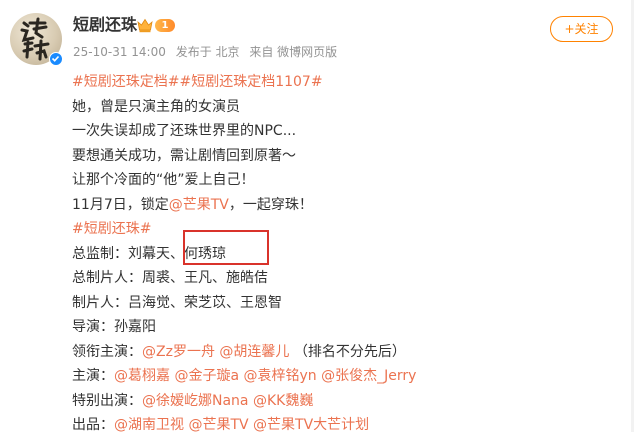 The height and width of the screenshot is (432, 634). Describe the element at coordinates (149, 424) in the screenshot. I see `mention-link: @湖南卫视` at that location.